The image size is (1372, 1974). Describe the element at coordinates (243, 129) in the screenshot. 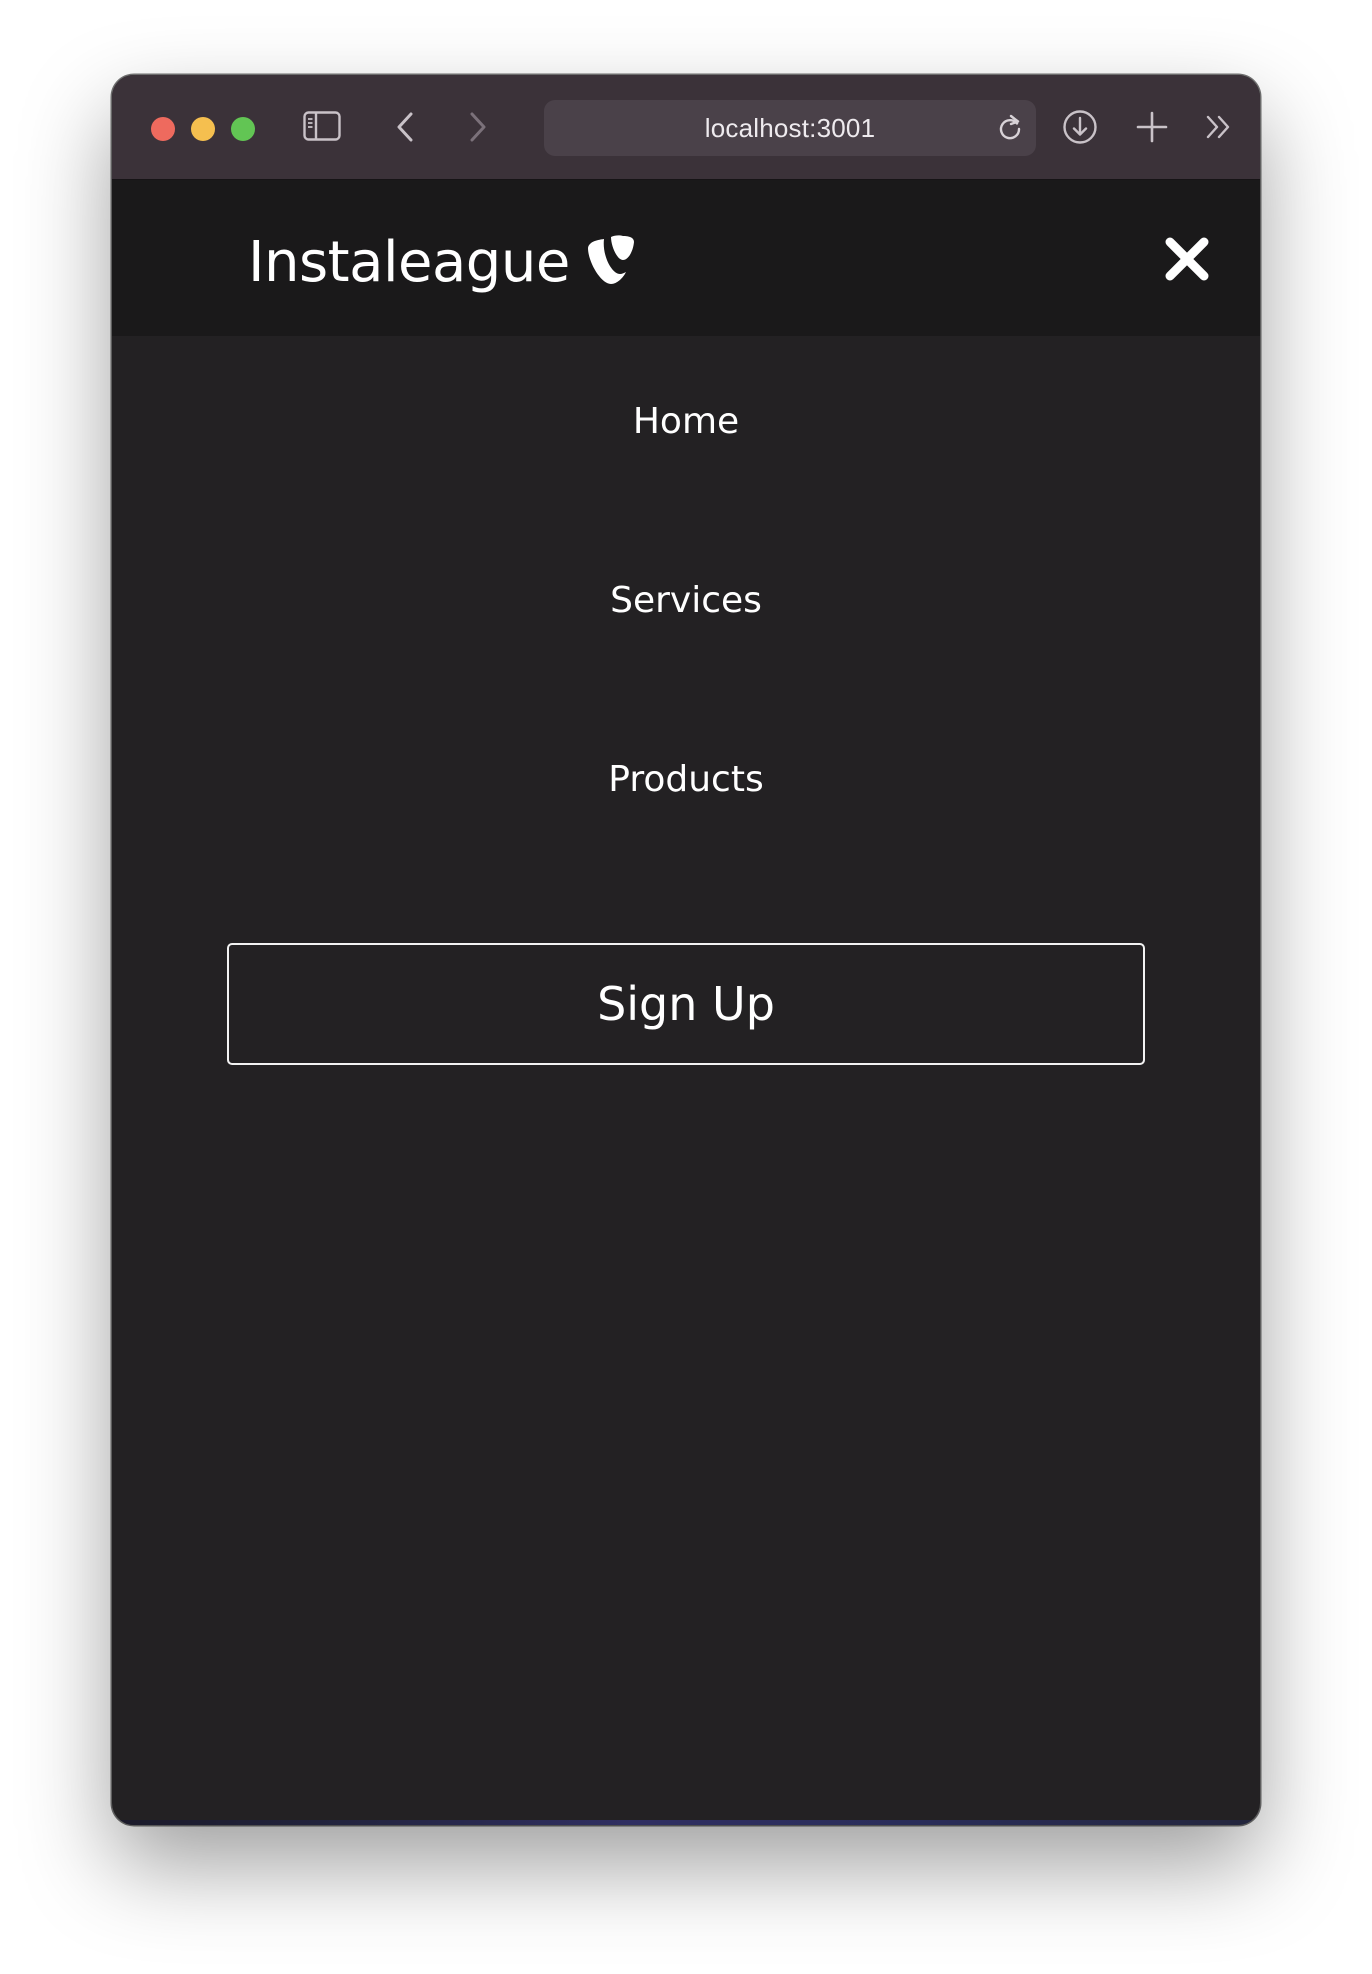

I see `window-zoom-button` at that location.